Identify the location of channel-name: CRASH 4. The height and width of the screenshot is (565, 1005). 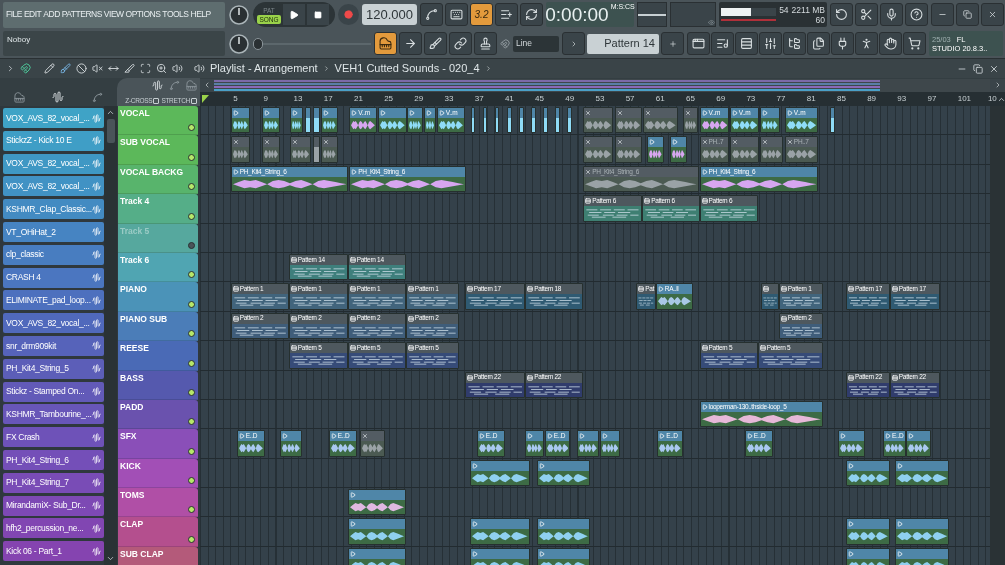
(23, 277).